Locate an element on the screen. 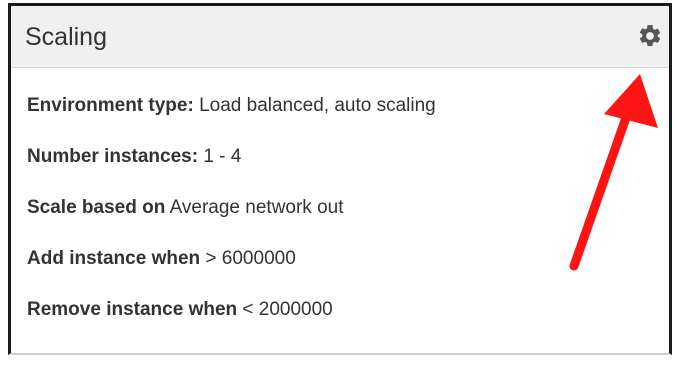  environment-type-value: Load balanced, auto scaling is located at coordinates (317, 105).